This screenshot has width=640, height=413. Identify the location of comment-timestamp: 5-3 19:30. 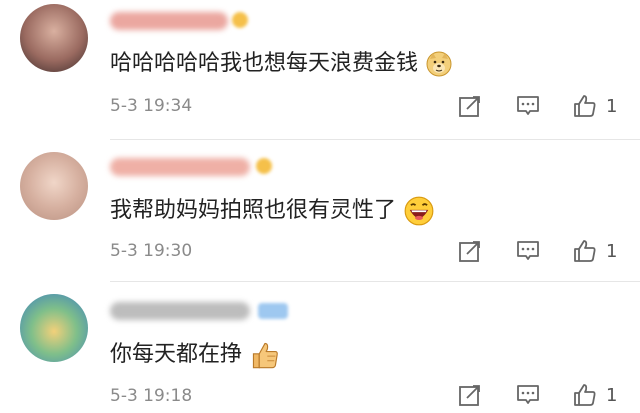
(151, 251).